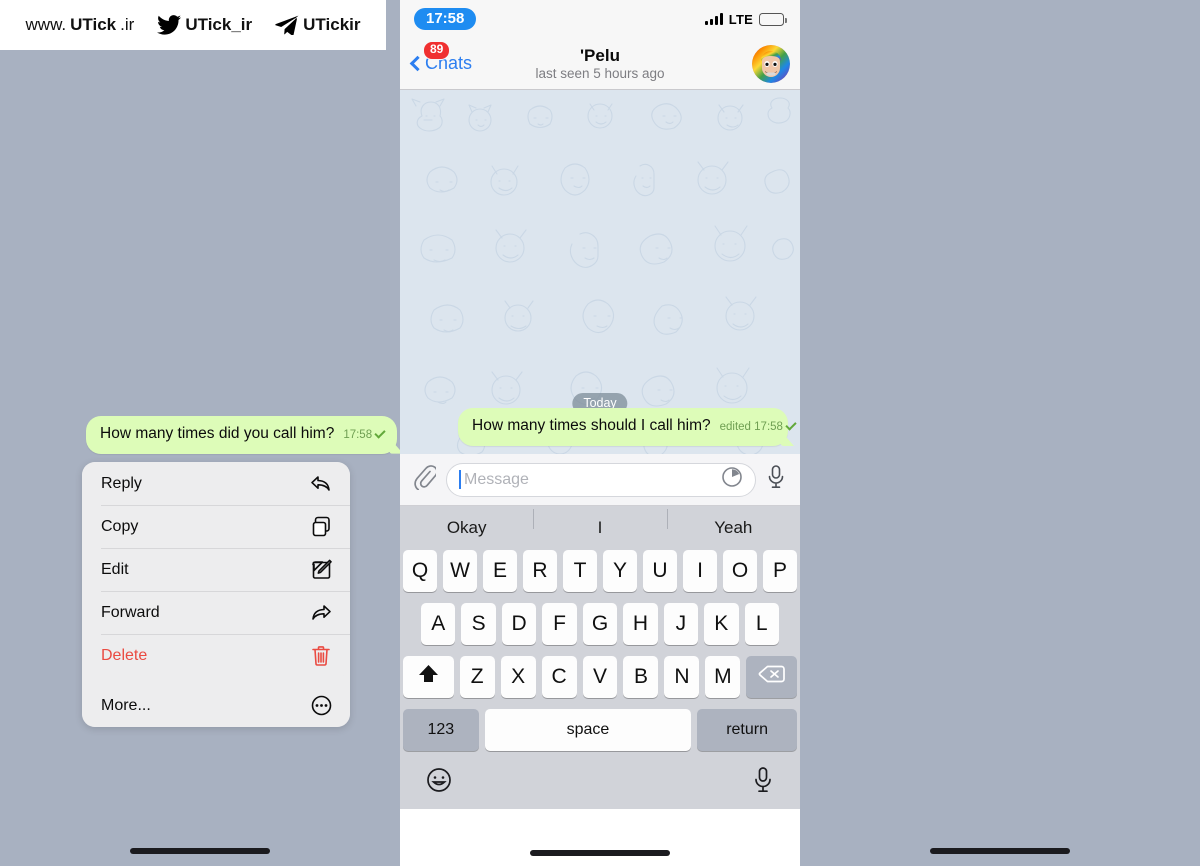 This screenshot has width=1200, height=866. I want to click on key-x: X, so click(518, 677).